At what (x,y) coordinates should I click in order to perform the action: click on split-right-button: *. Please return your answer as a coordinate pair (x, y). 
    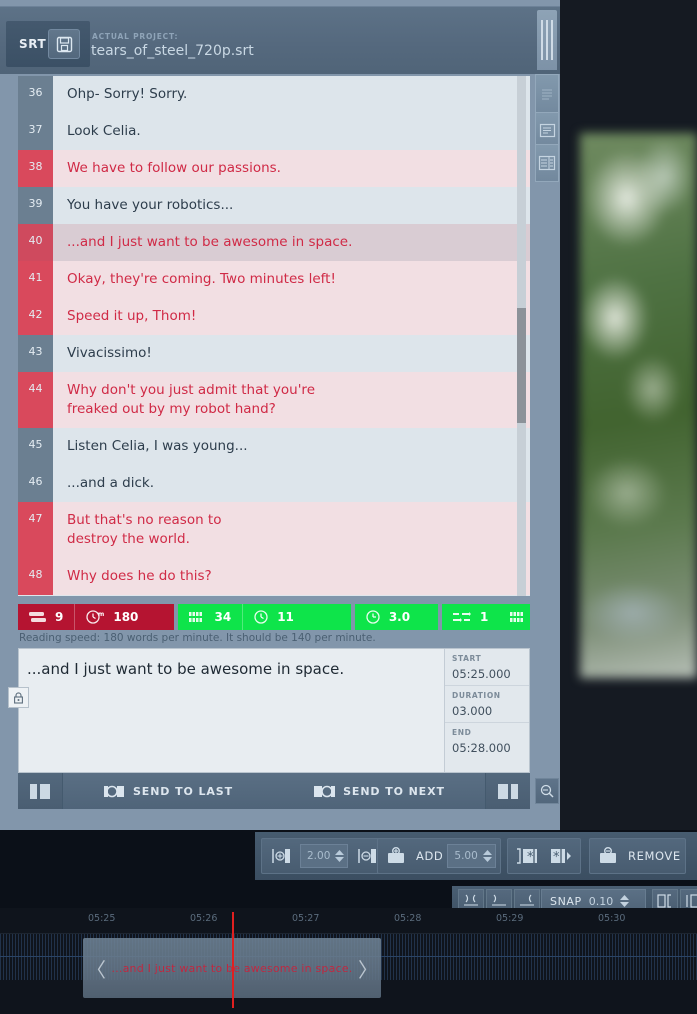
    Looking at the image, I should click on (561, 856).